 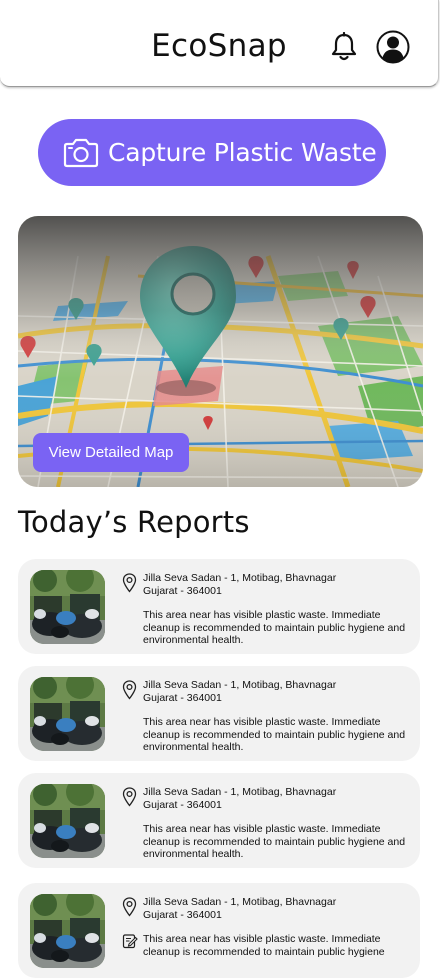 I want to click on view-detailed-map-button: View Detailed Map, so click(x=111, y=452).